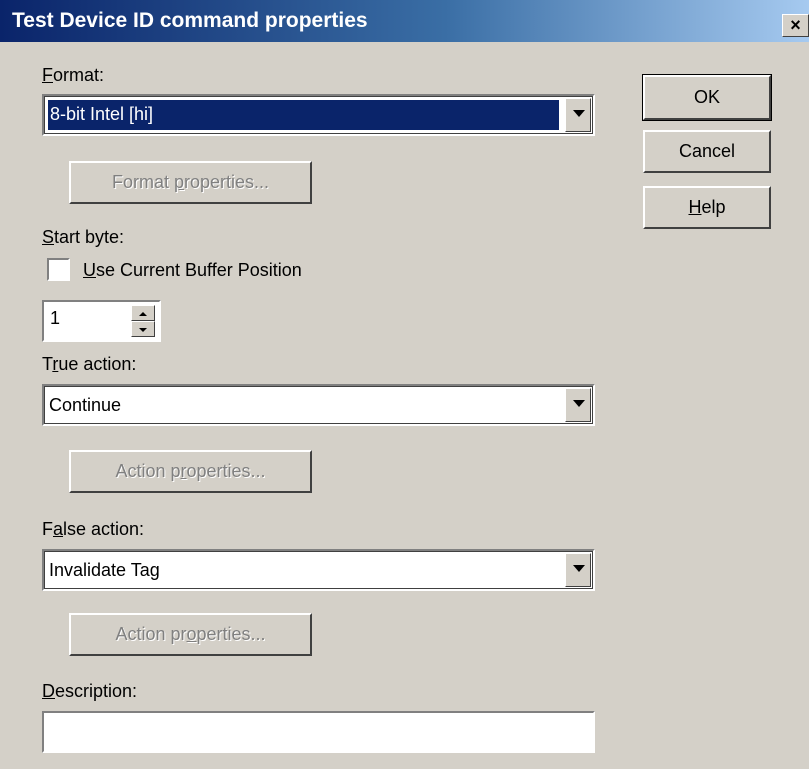 The width and height of the screenshot is (809, 769). I want to click on true-action-dropdown-button, so click(578, 405).